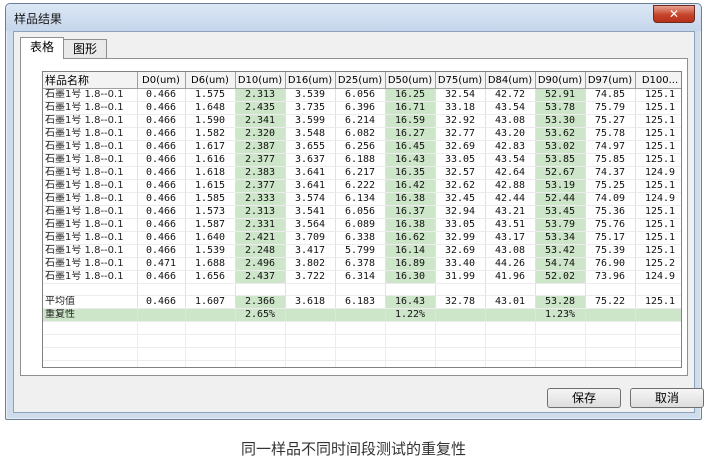 The height and width of the screenshot is (469, 707). I want to click on column-header: D0(um), so click(161, 80).